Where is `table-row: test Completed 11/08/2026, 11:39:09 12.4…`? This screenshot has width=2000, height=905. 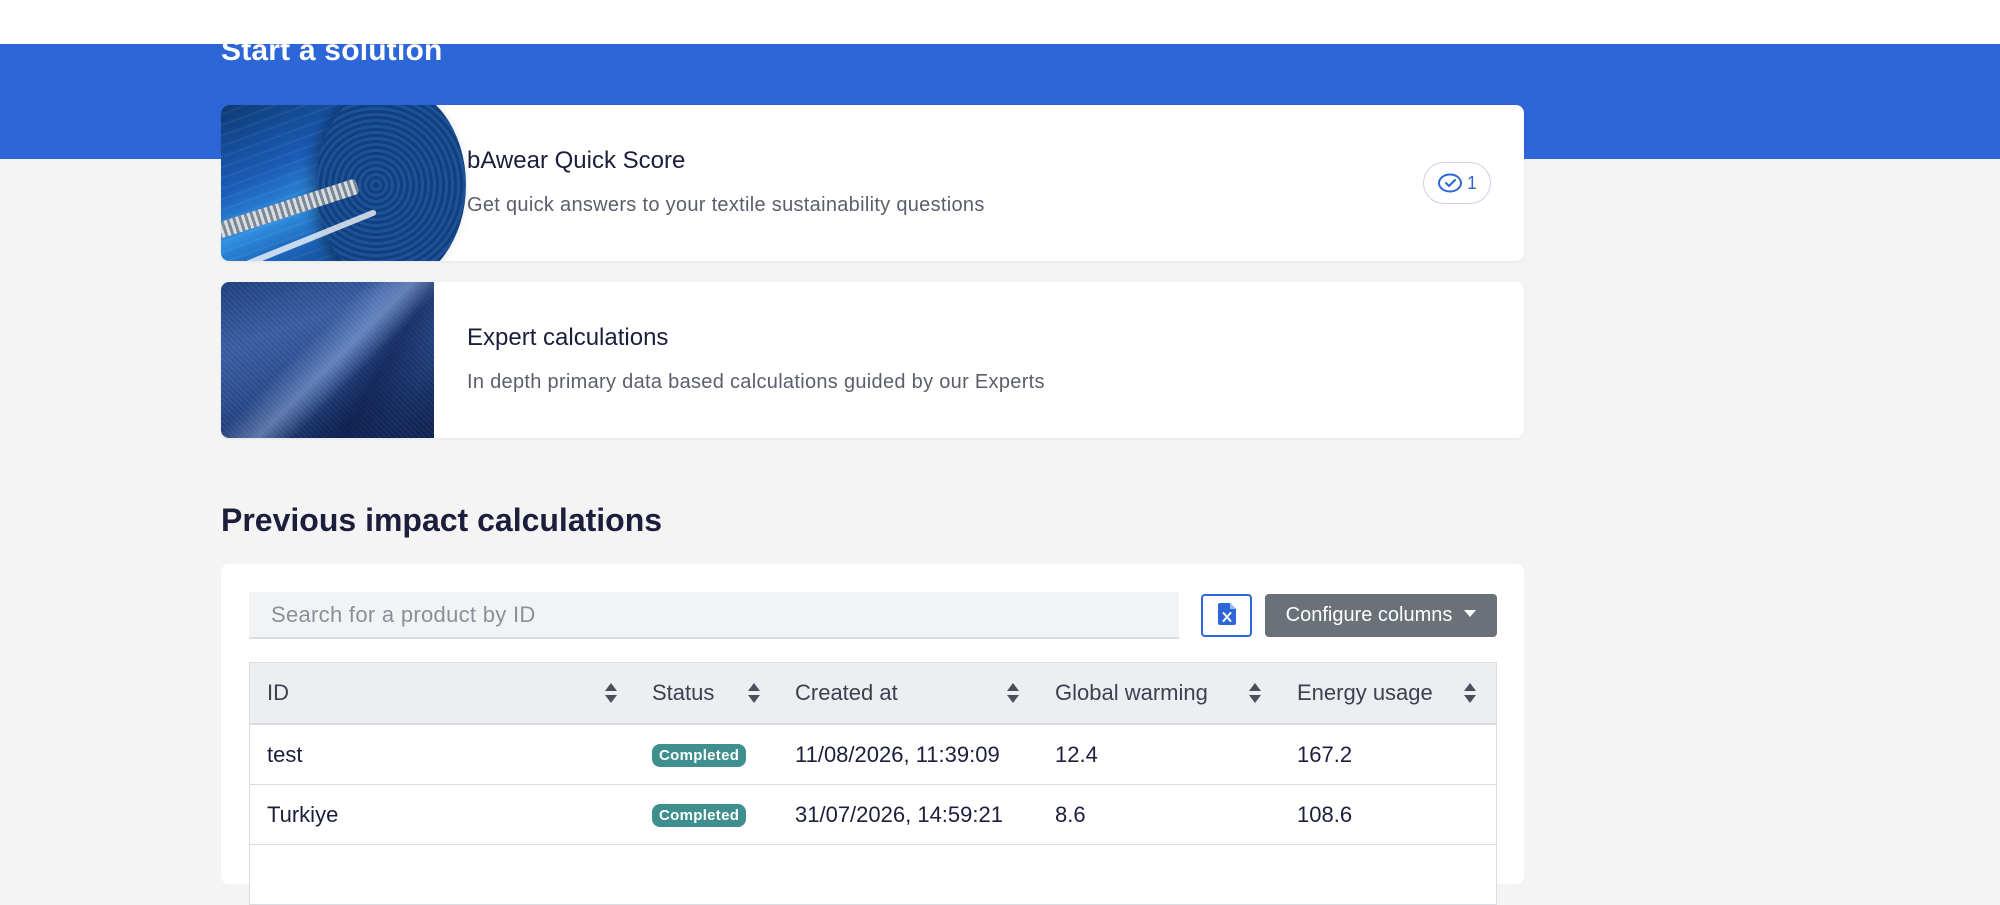
table-row: test Completed 11/08/2026, 11:39:09 12.4… is located at coordinates (873, 755).